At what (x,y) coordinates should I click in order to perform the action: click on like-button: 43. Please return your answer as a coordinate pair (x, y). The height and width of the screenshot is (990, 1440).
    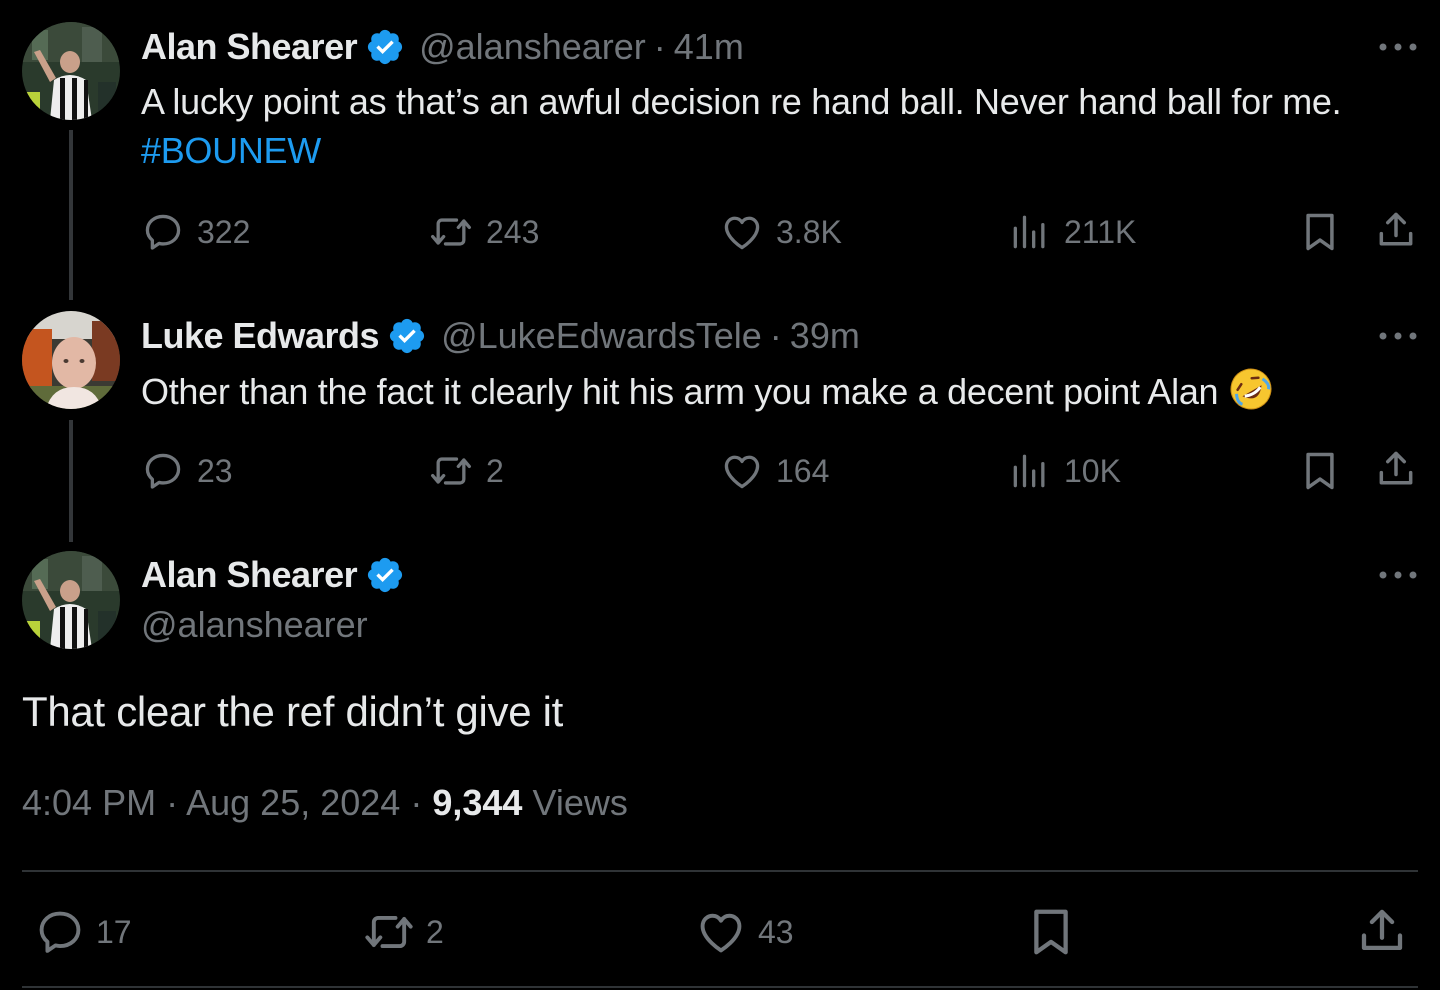
    Looking at the image, I should click on (744, 932).